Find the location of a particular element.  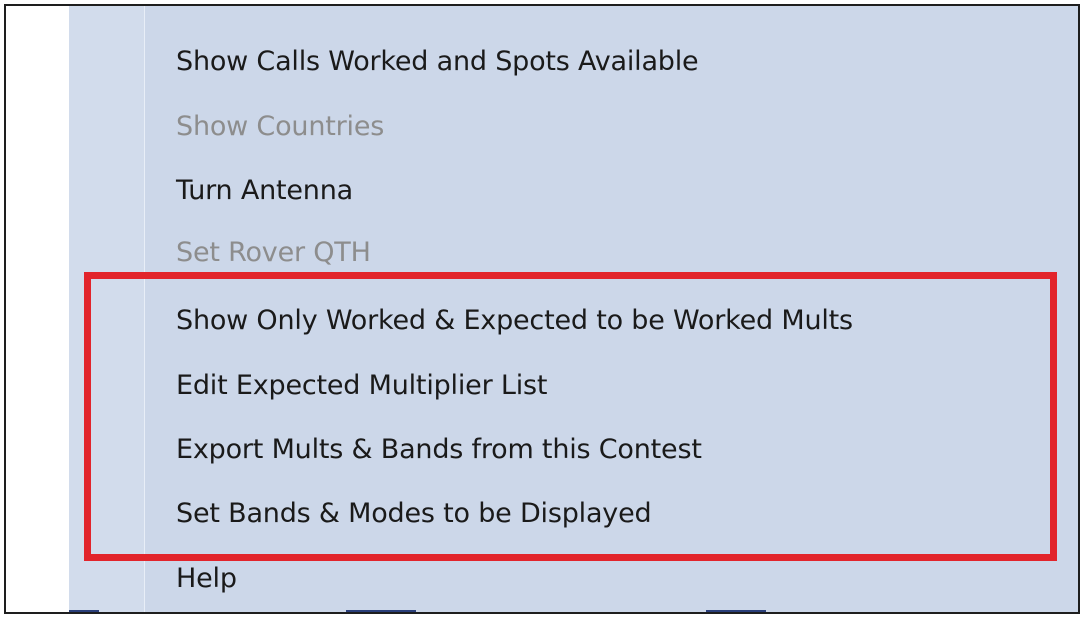

menu-item-export-mults-bands: Export Mults & Bands from this Contest is located at coordinates (439, 450).